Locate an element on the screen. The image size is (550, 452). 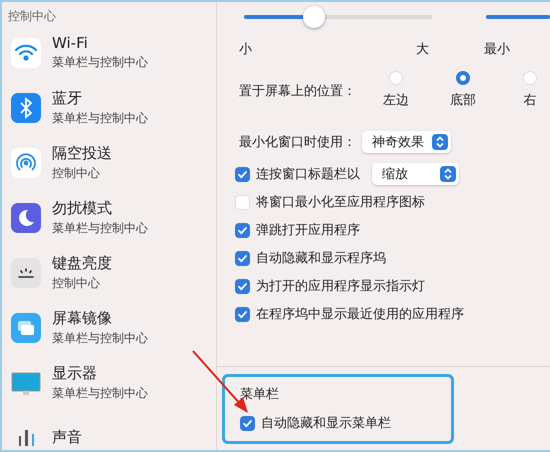
sidebar-item: 屏幕镜像 菜单栏与控制中心 is located at coordinates (112, 327).